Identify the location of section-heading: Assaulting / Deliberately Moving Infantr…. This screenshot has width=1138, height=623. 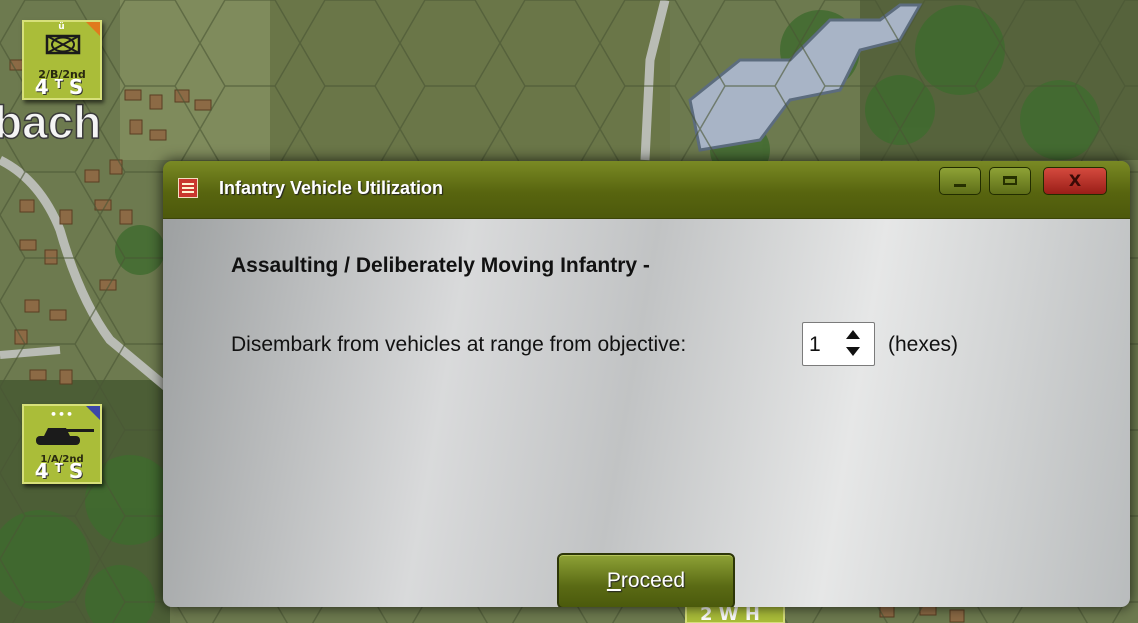
(440, 265).